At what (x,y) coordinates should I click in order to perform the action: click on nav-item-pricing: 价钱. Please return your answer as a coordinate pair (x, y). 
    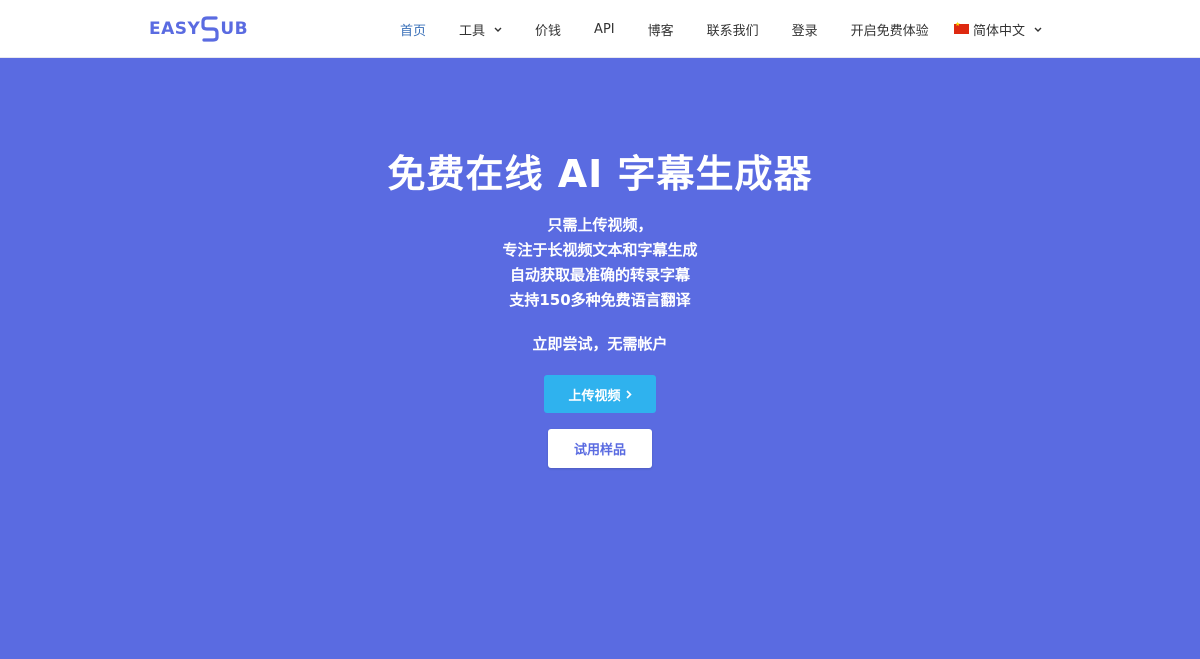
    Looking at the image, I should click on (548, 29).